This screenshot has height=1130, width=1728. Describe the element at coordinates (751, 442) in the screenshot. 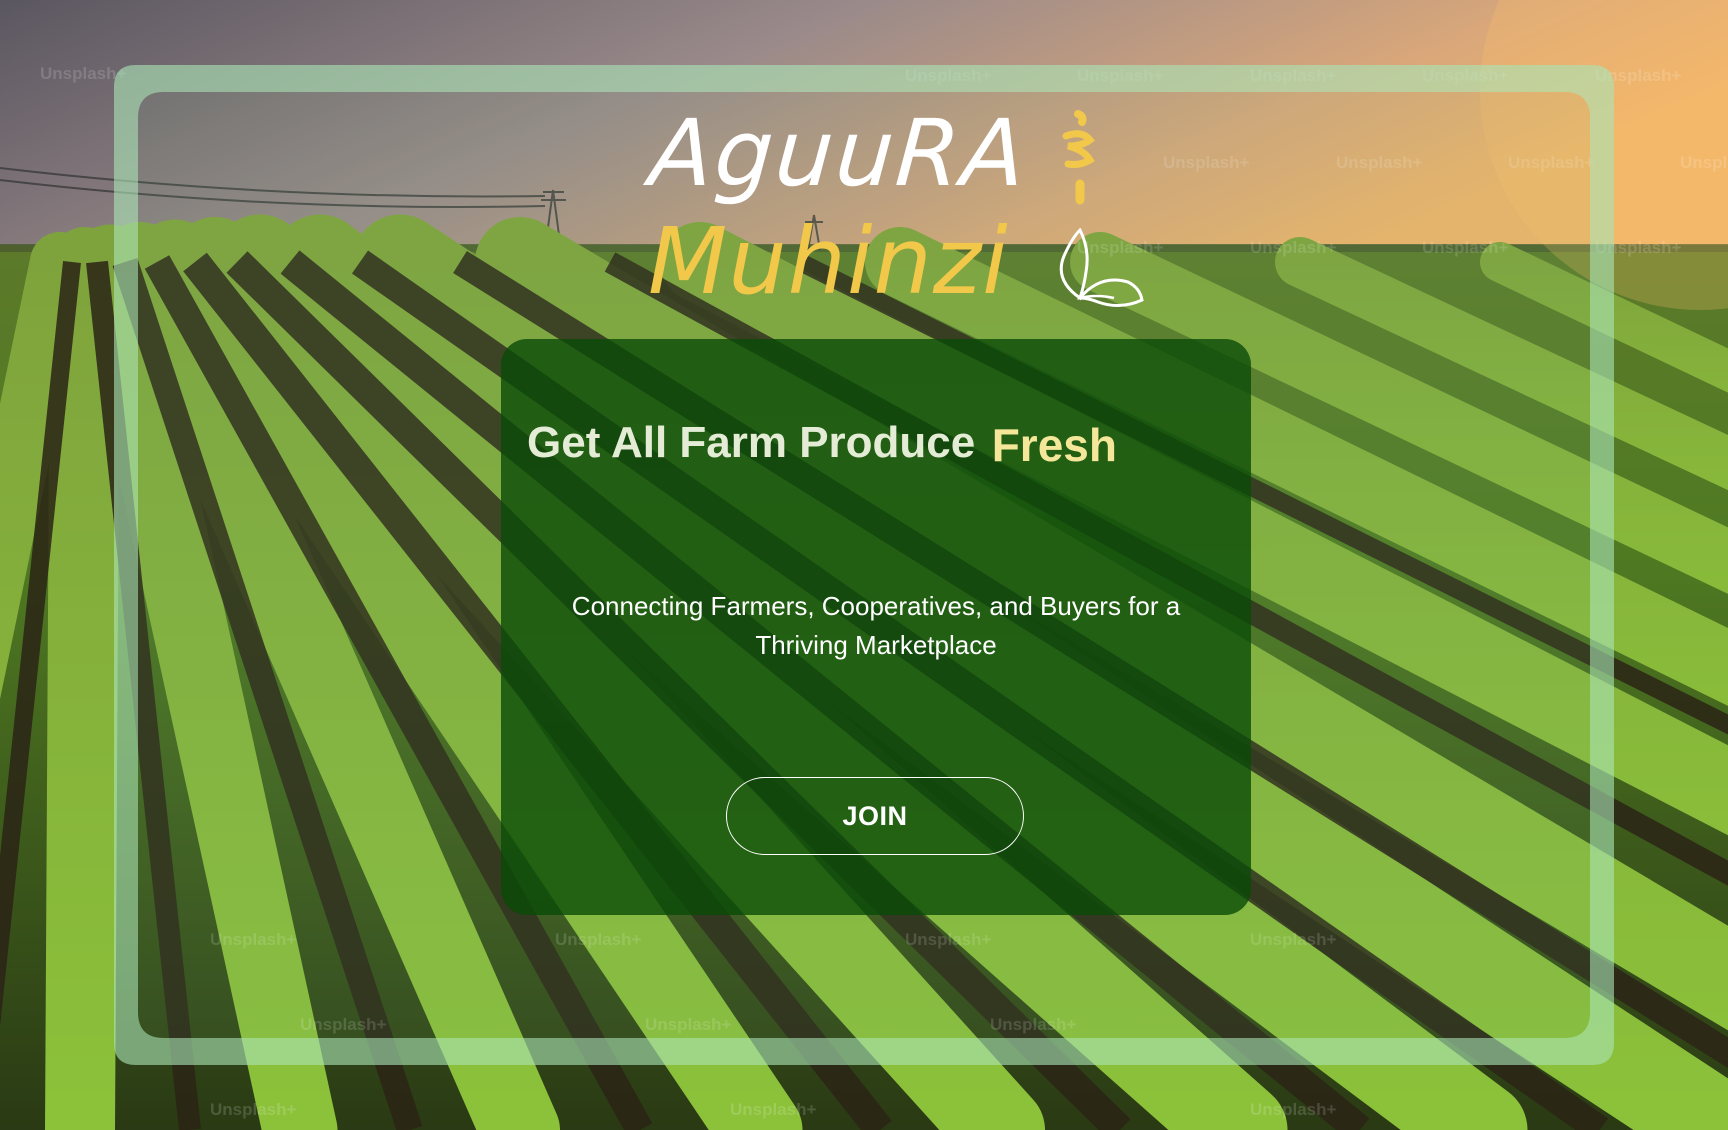

I see `hero-title-main: Get All Farm Produce` at that location.